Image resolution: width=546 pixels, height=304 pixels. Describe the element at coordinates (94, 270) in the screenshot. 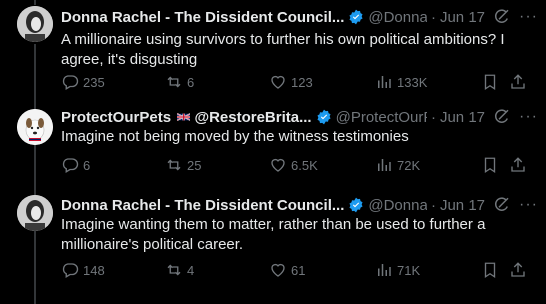

I see `reply-count: 148` at that location.